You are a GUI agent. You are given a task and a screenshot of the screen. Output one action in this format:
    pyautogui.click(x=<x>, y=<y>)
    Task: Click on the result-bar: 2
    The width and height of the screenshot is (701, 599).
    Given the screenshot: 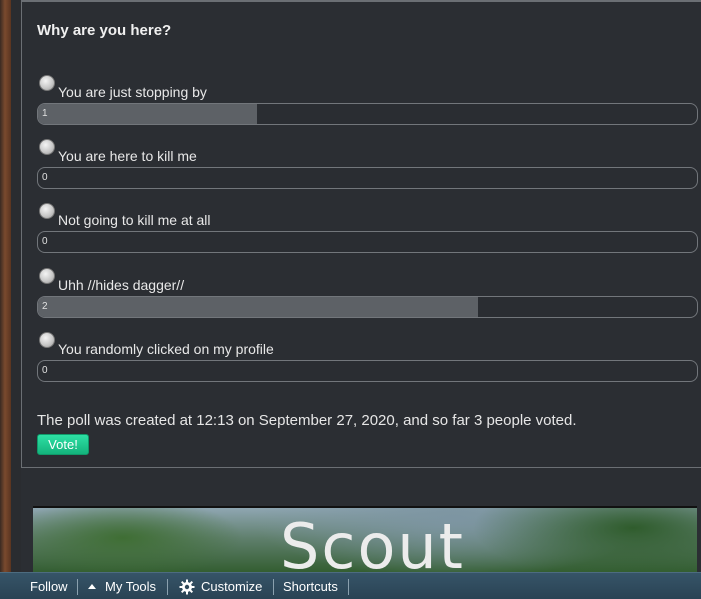 What is the action you would take?
    pyautogui.click(x=367, y=307)
    